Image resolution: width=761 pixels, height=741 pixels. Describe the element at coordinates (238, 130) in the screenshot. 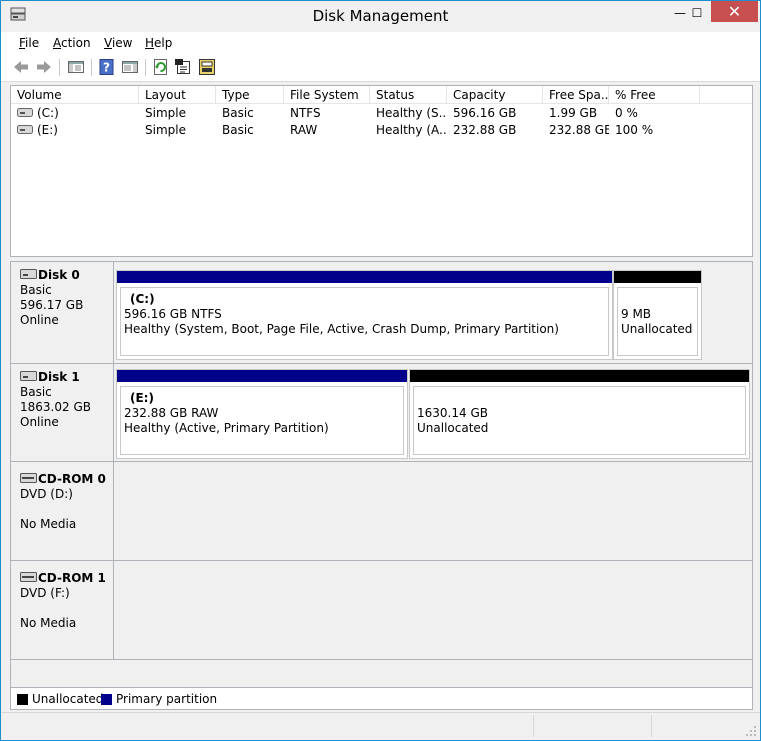

I see `volume-type: Basic` at that location.